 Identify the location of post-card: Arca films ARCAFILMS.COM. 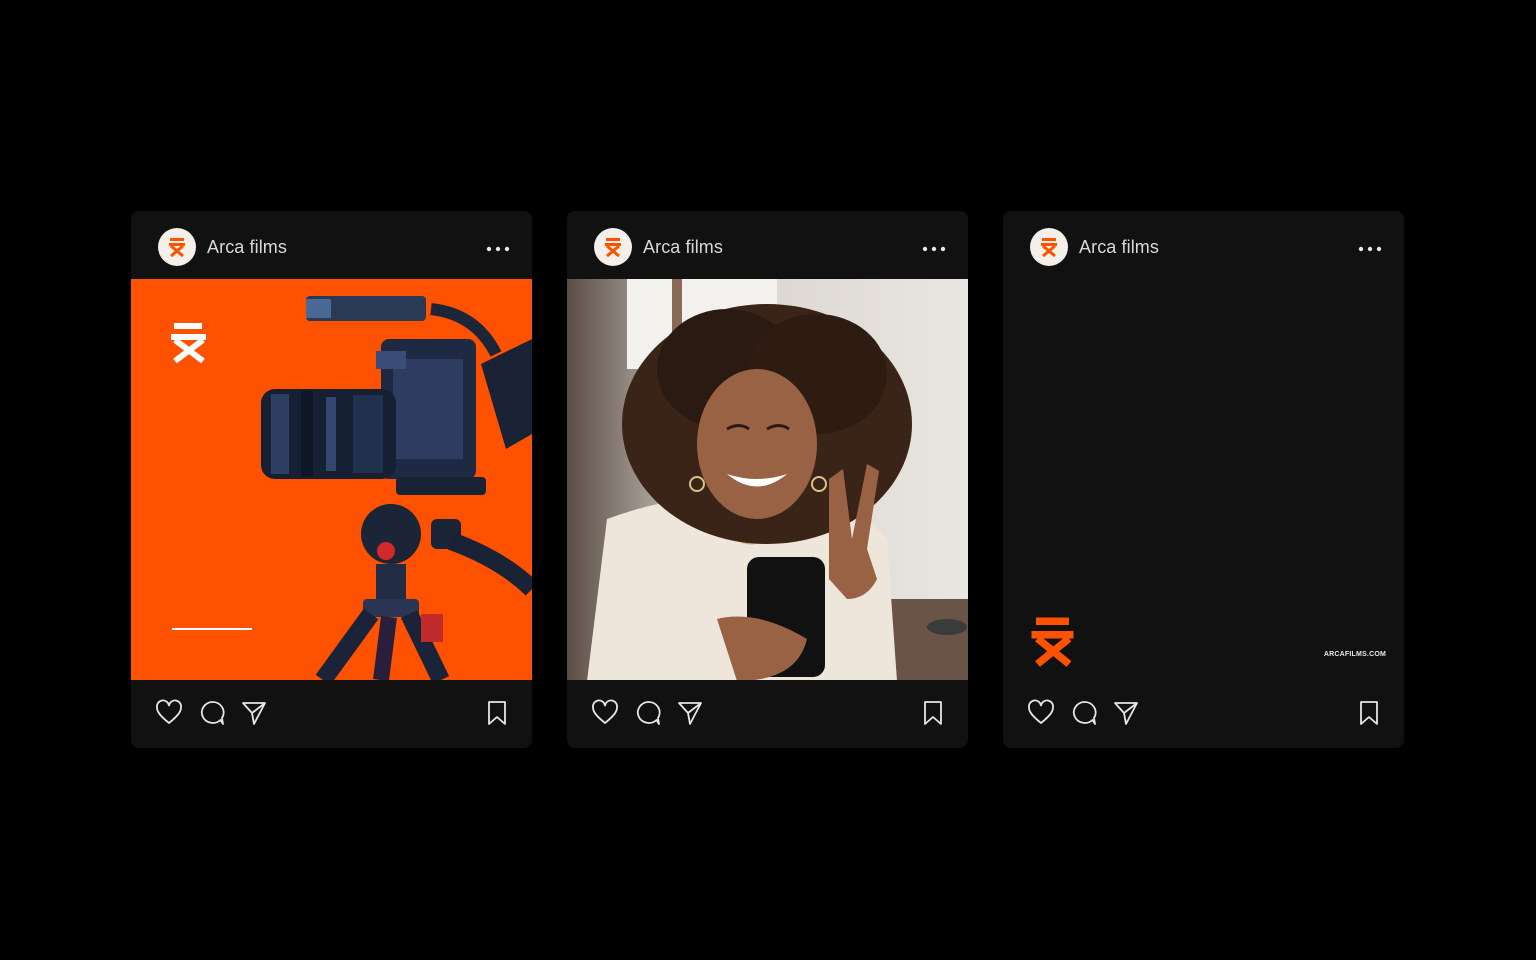
(1203, 479).